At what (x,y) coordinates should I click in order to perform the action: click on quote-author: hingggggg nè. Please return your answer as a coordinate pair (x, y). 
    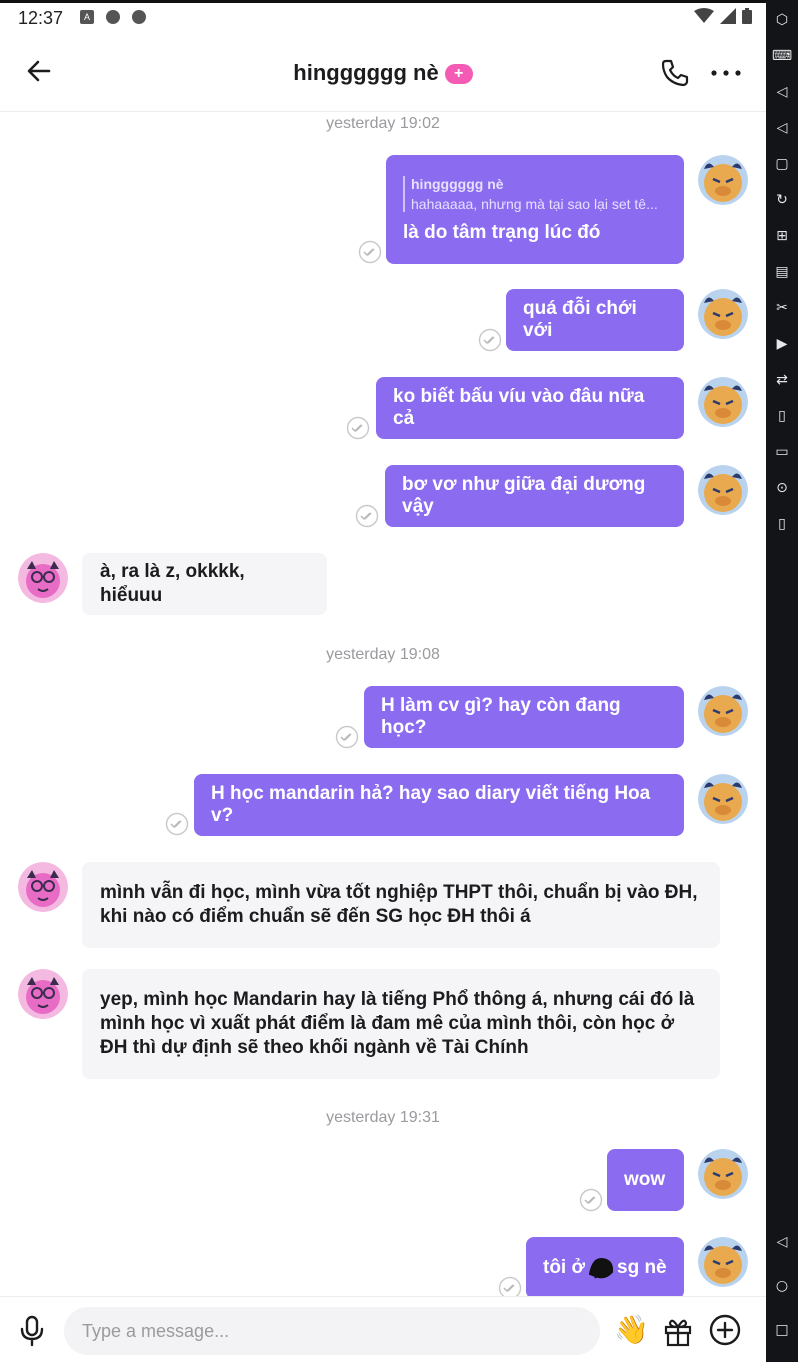
    Looking at the image, I should click on (457, 183).